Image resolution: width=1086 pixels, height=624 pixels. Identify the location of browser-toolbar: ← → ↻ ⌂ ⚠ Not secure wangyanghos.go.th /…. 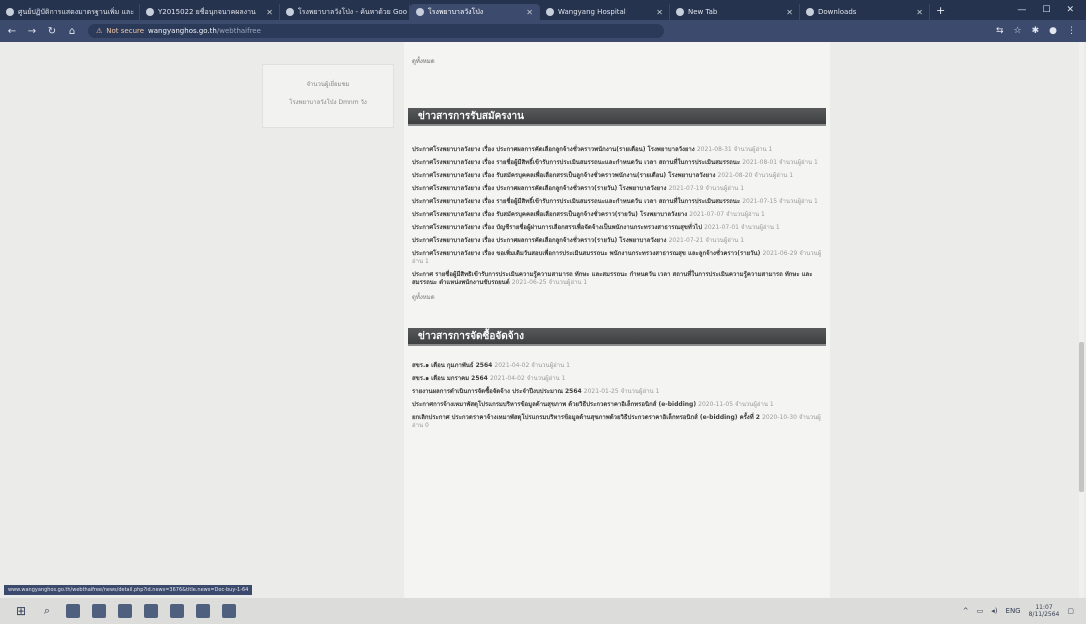
(543, 31).